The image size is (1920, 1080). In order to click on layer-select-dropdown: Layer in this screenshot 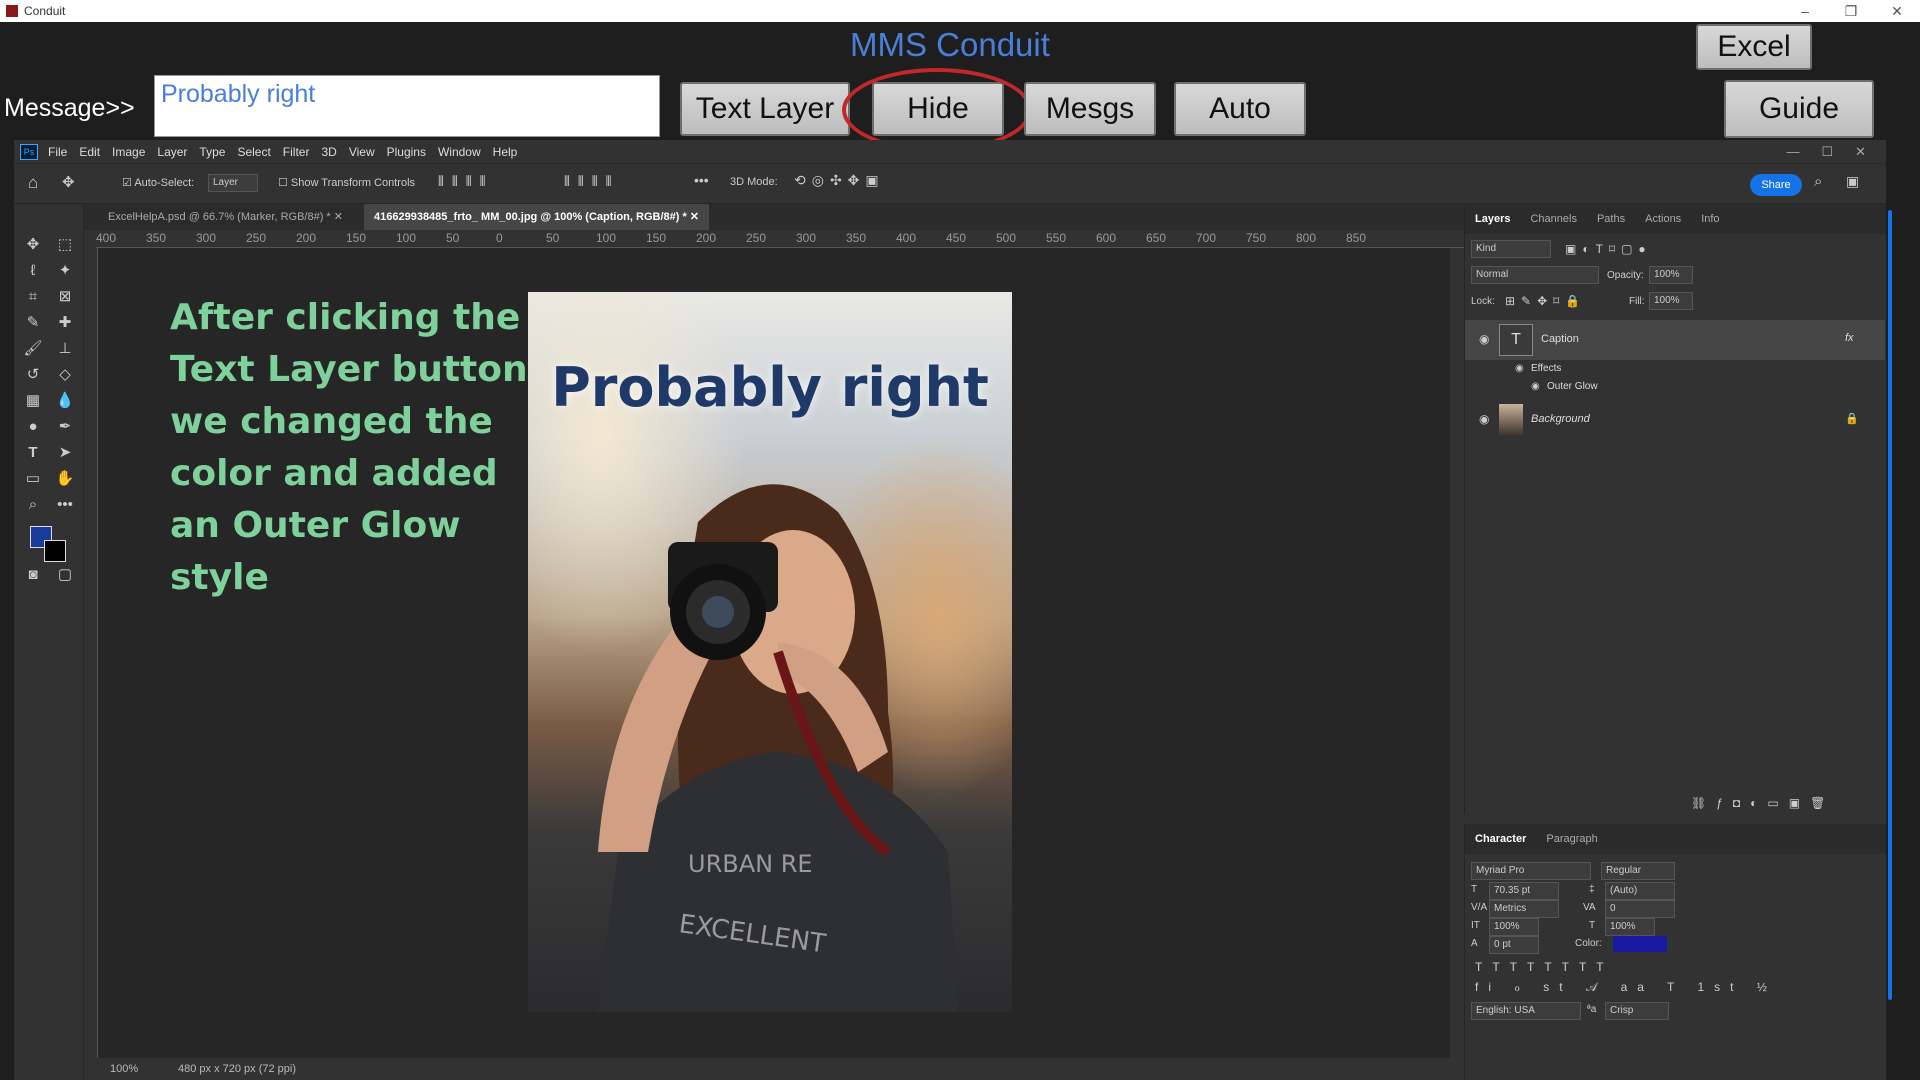, I will do `click(233, 183)`.